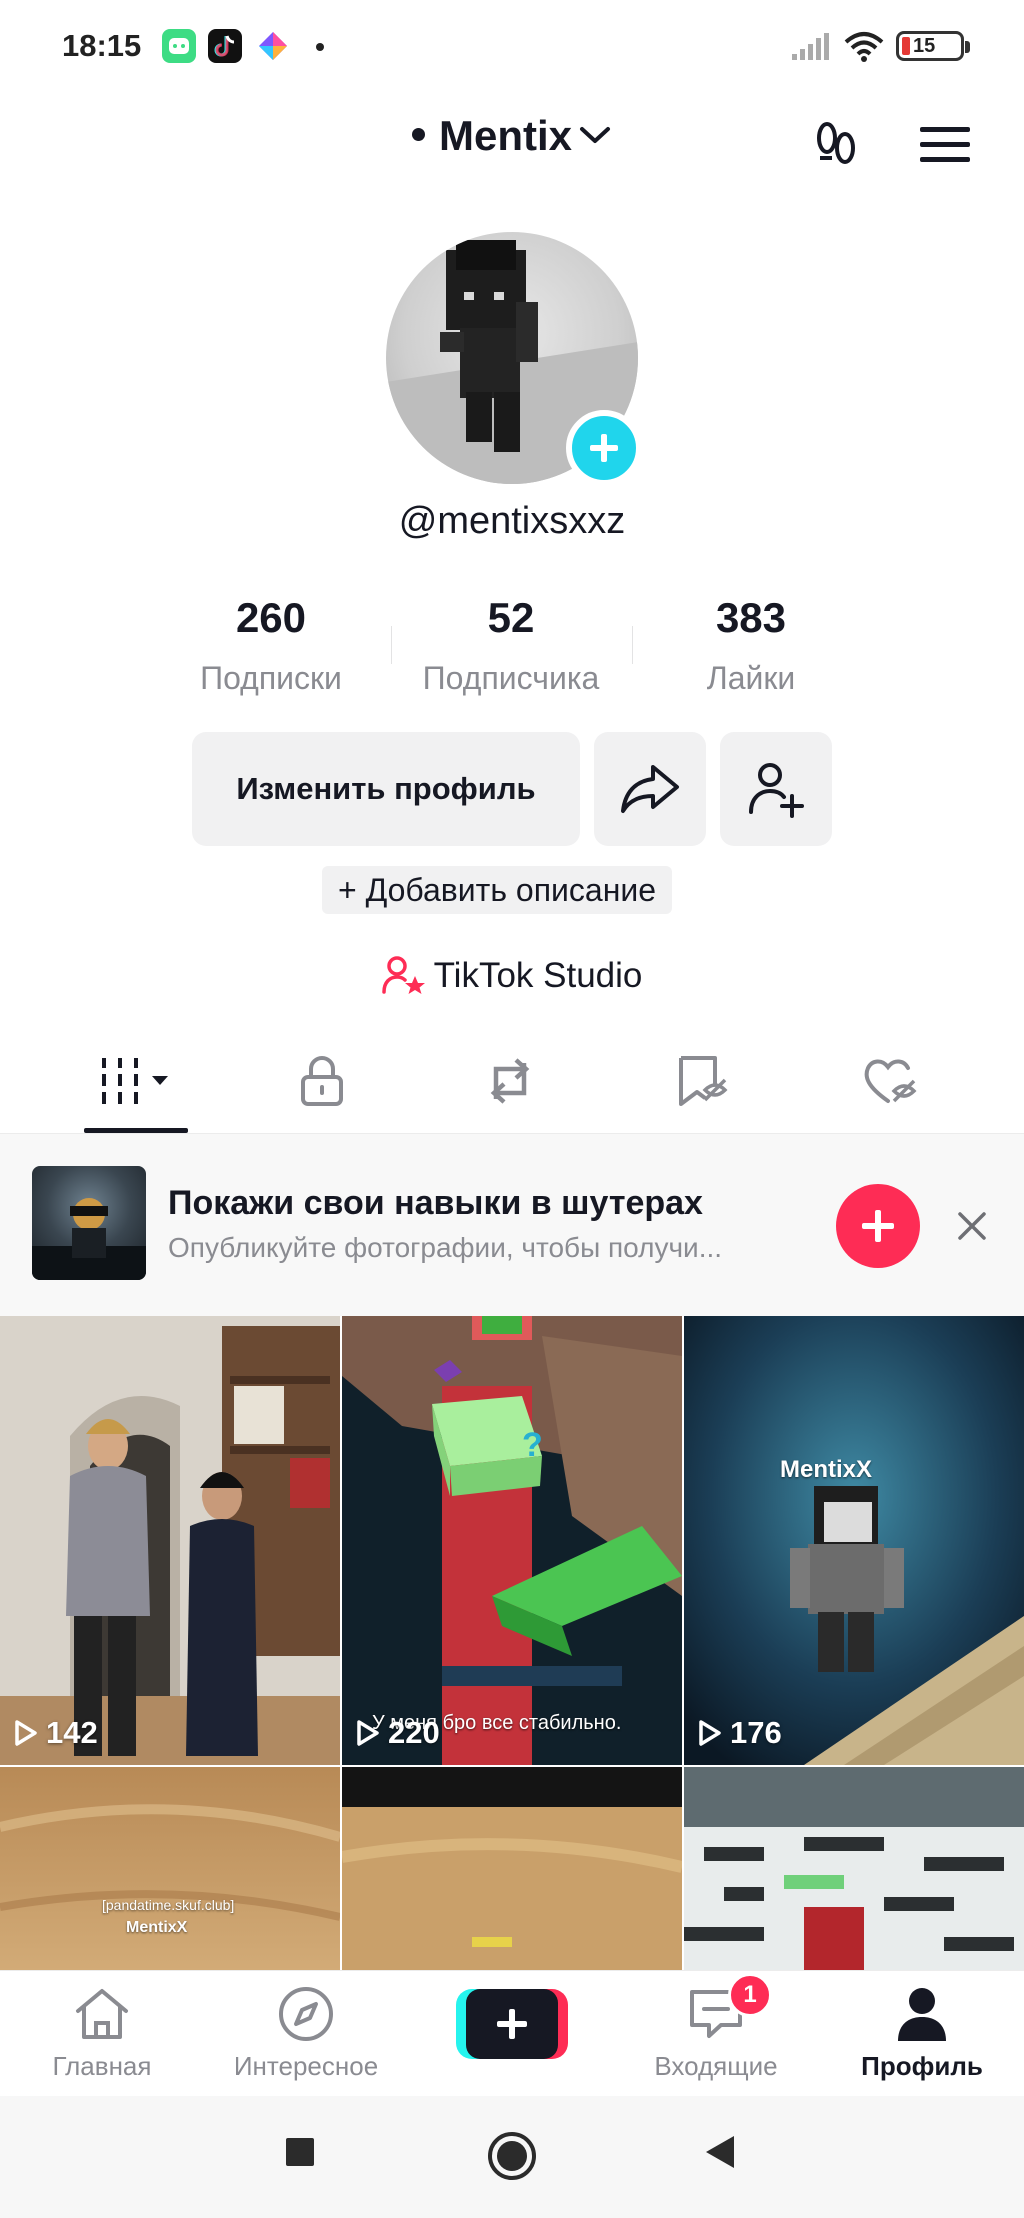 This screenshot has width=1024, height=2218. I want to click on banner-thumbnail, so click(89, 1223).